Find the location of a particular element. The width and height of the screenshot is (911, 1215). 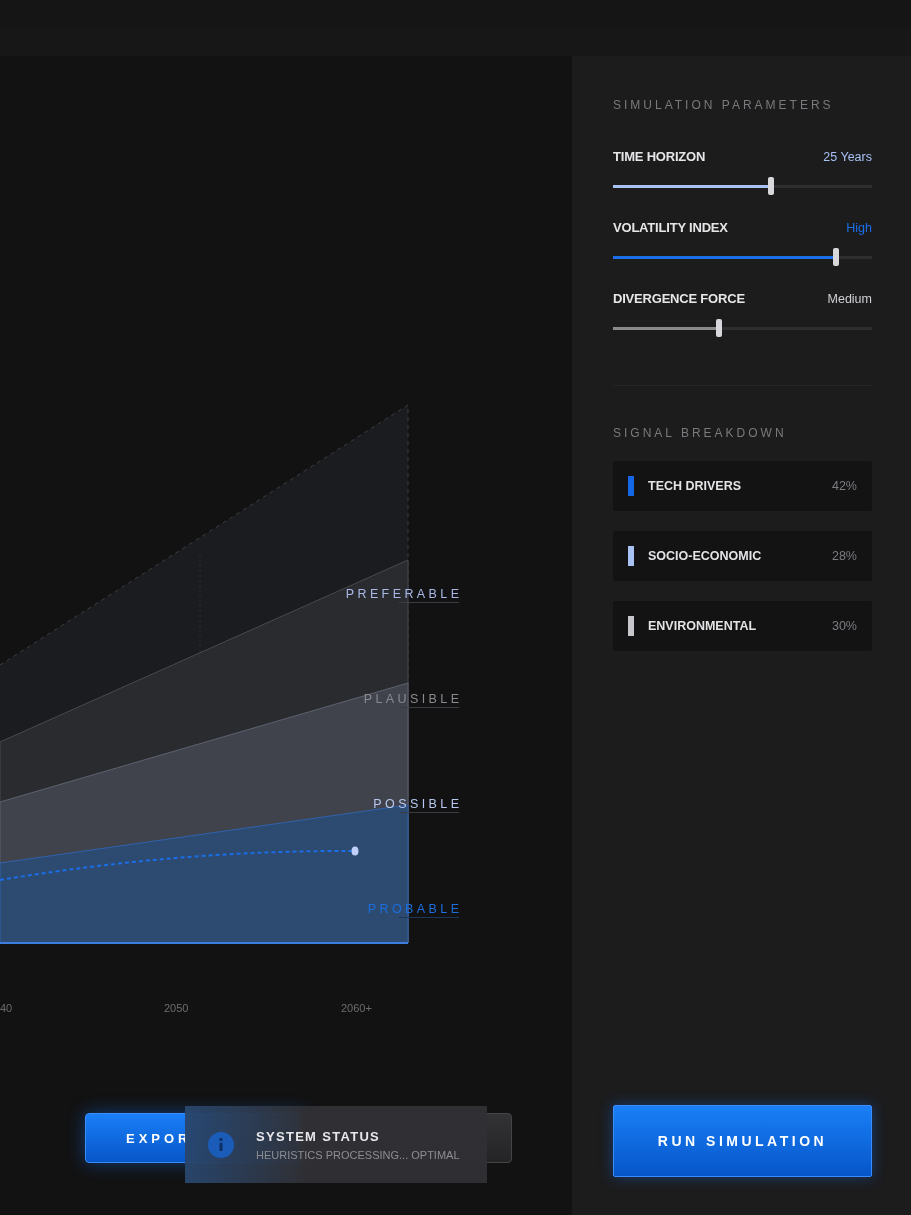

axis-label: 2050 is located at coordinates (176, 1008).